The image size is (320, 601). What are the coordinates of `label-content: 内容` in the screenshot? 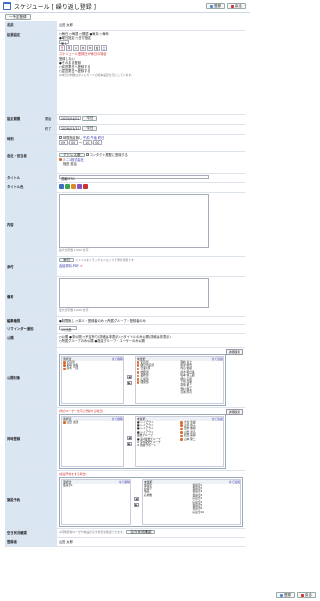 It's located at (31, 224).